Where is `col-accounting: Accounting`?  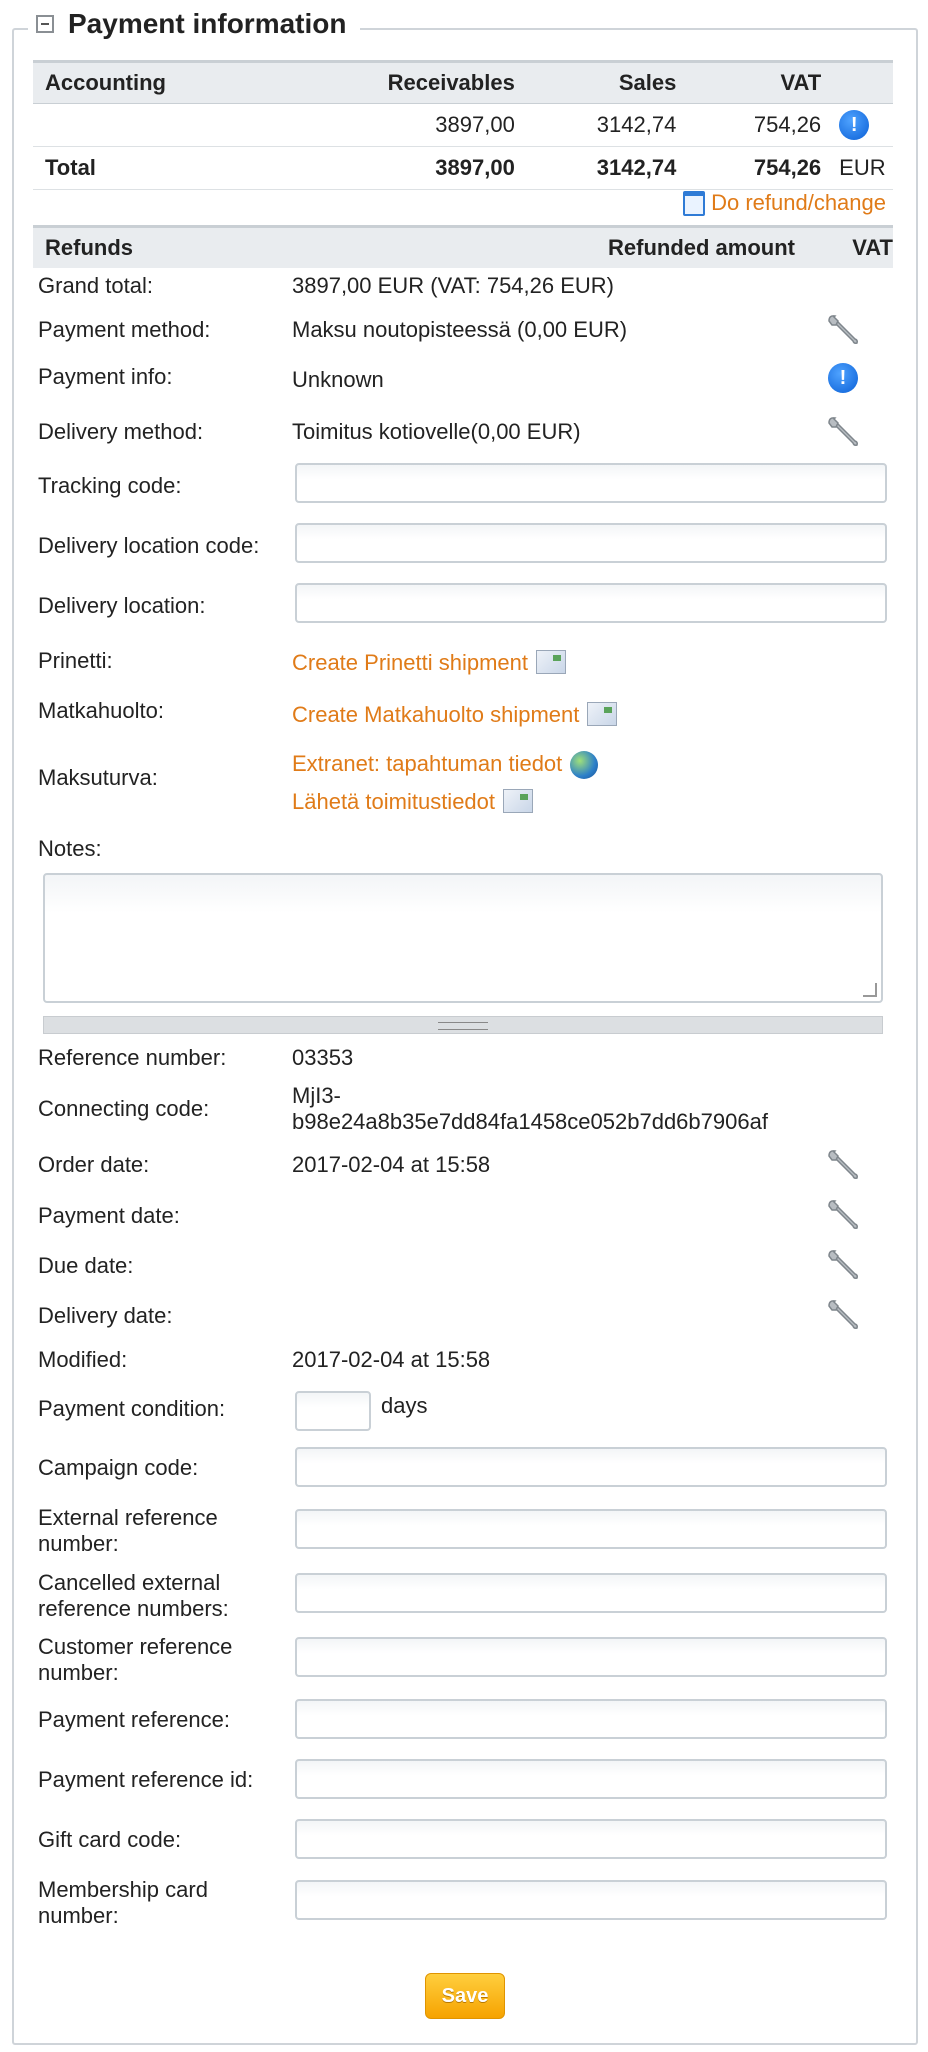
col-accounting: Accounting is located at coordinates (105, 82).